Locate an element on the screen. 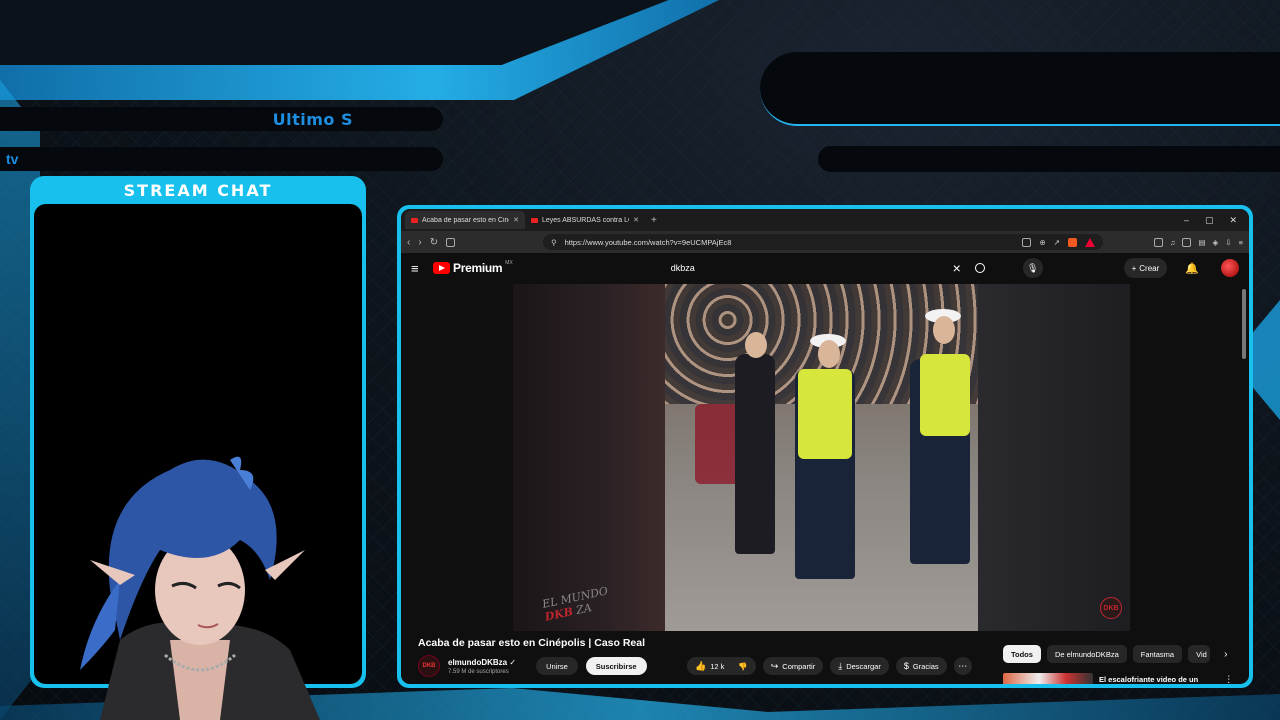 This screenshot has height=720, width=1280. plus-icon: + is located at coordinates (1134, 268).